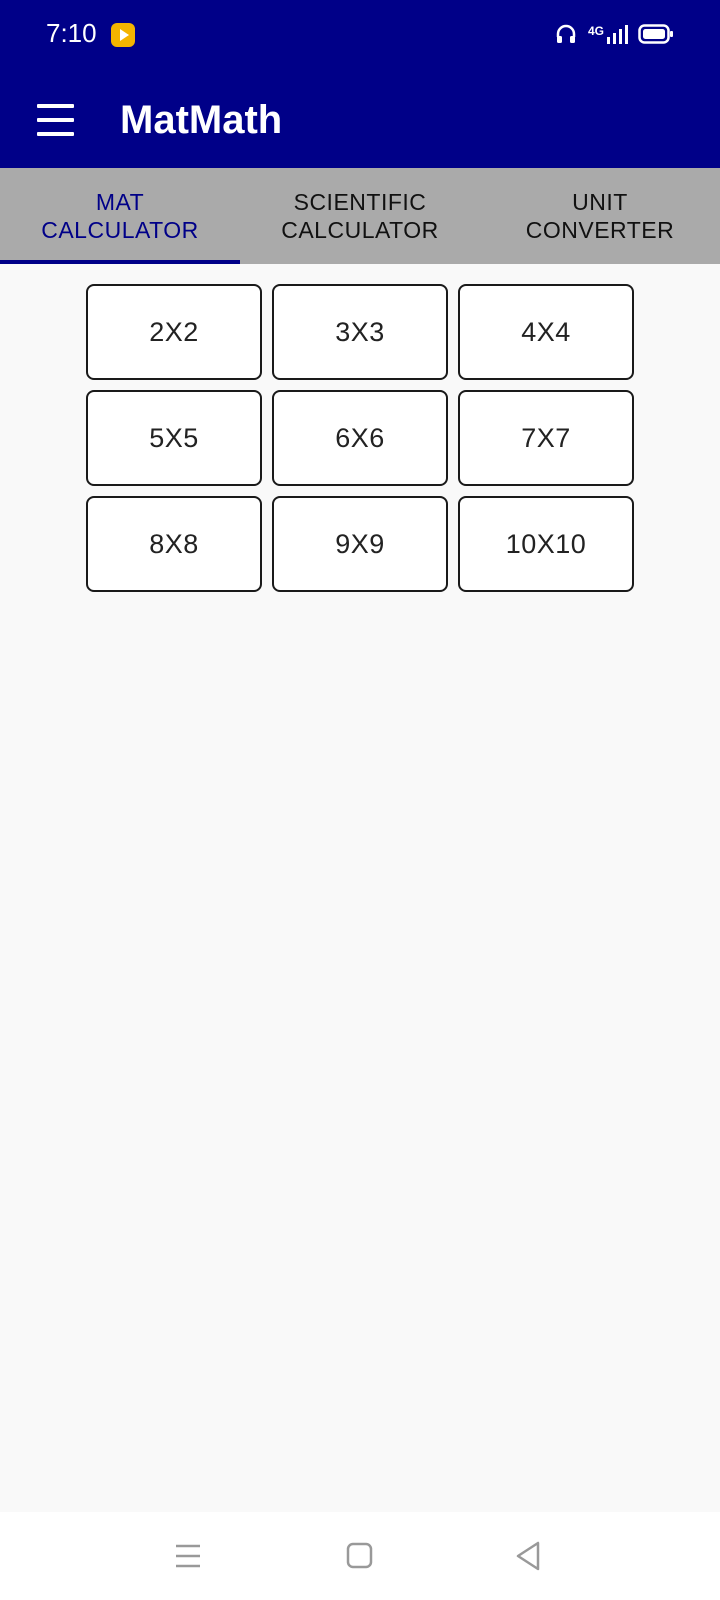 The image size is (720, 1600). Describe the element at coordinates (174, 332) in the screenshot. I see `matrix-2x2-button: 2X2` at that location.